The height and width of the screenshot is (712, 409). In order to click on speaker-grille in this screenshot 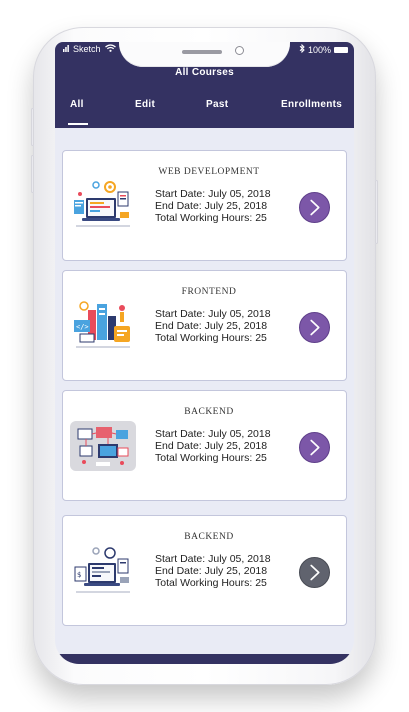, I will do `click(202, 52)`.